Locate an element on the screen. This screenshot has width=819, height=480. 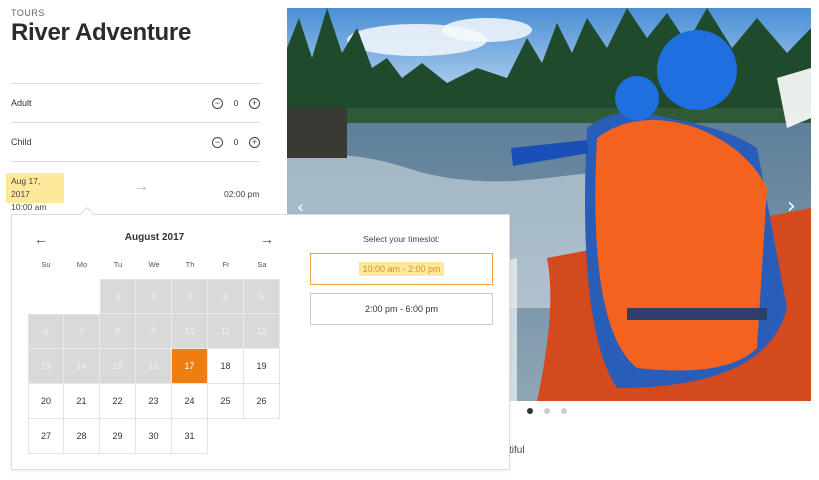
calendar-day: 20 is located at coordinates (46, 401).